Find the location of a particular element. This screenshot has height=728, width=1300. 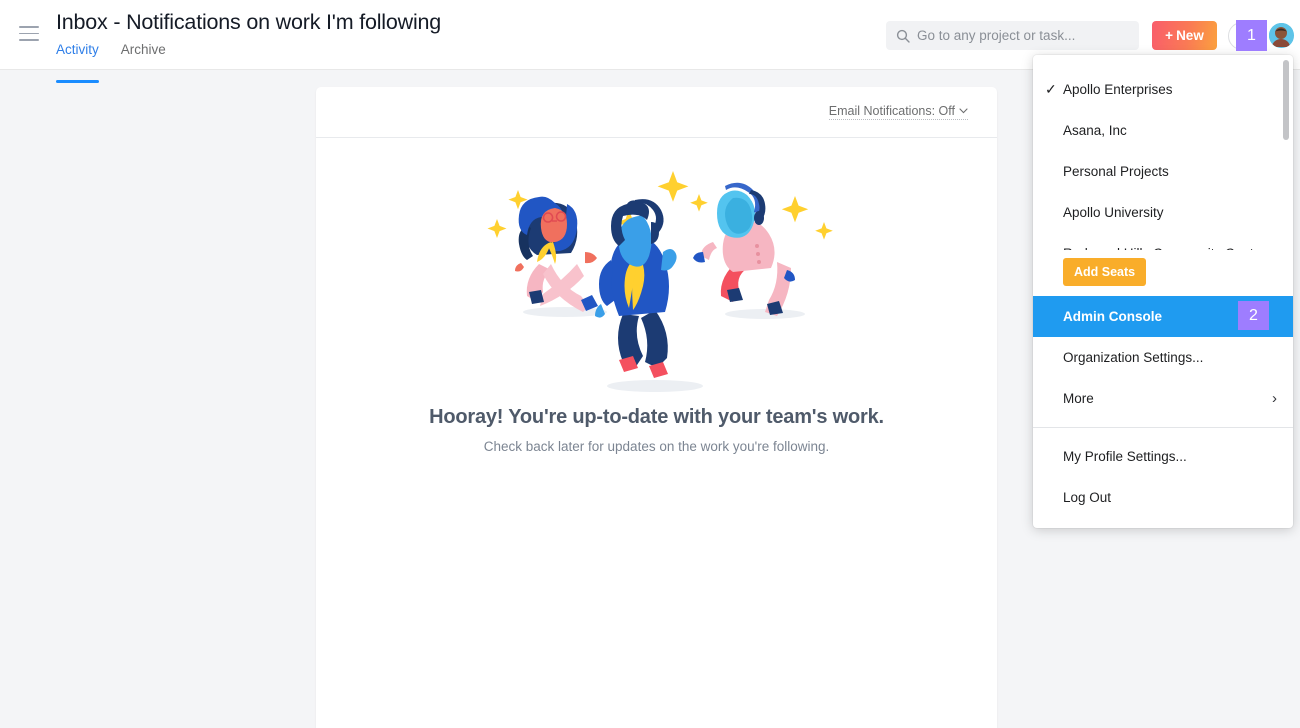

workspace-item-apollo-enterprises: ✓ Apollo Enterprises is located at coordinates (1163, 89).